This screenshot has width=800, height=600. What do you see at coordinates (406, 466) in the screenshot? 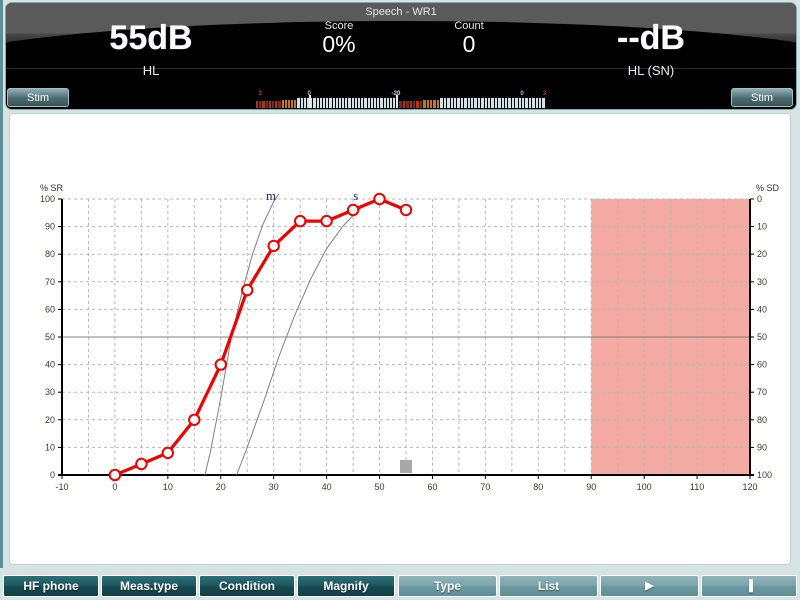
I see `cursor-marker` at bounding box center [406, 466].